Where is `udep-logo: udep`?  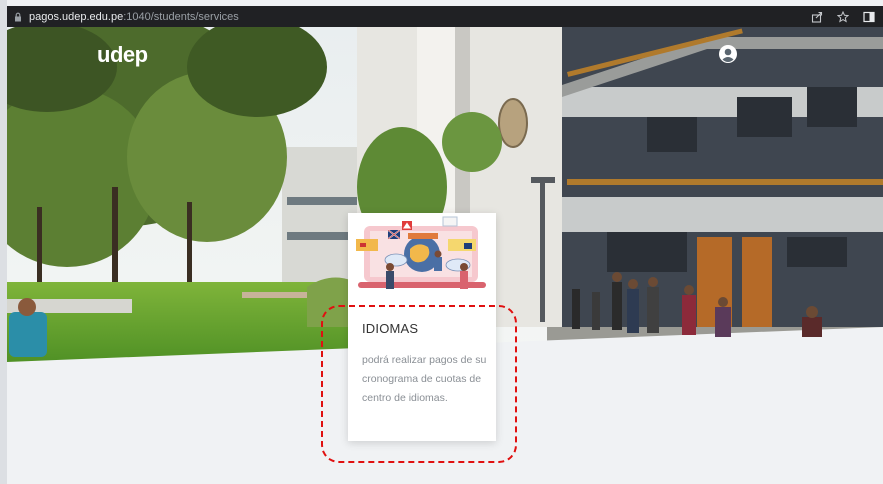 udep-logo: udep is located at coordinates (122, 55).